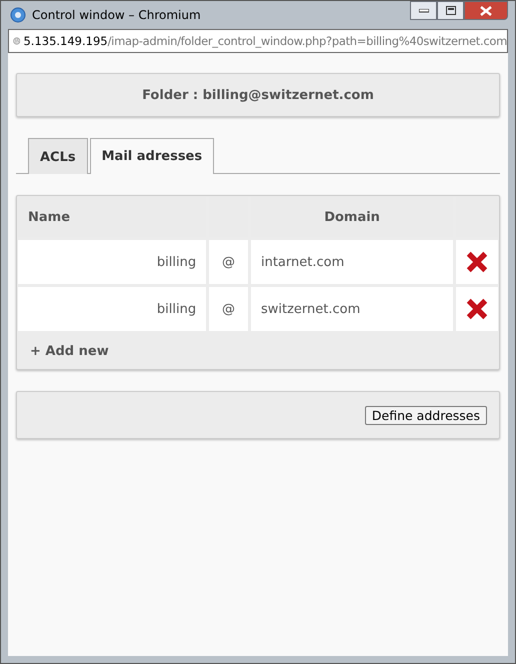 The width and height of the screenshot is (516, 664). Describe the element at coordinates (58, 156) in the screenshot. I see `tab: ACLs` at that location.